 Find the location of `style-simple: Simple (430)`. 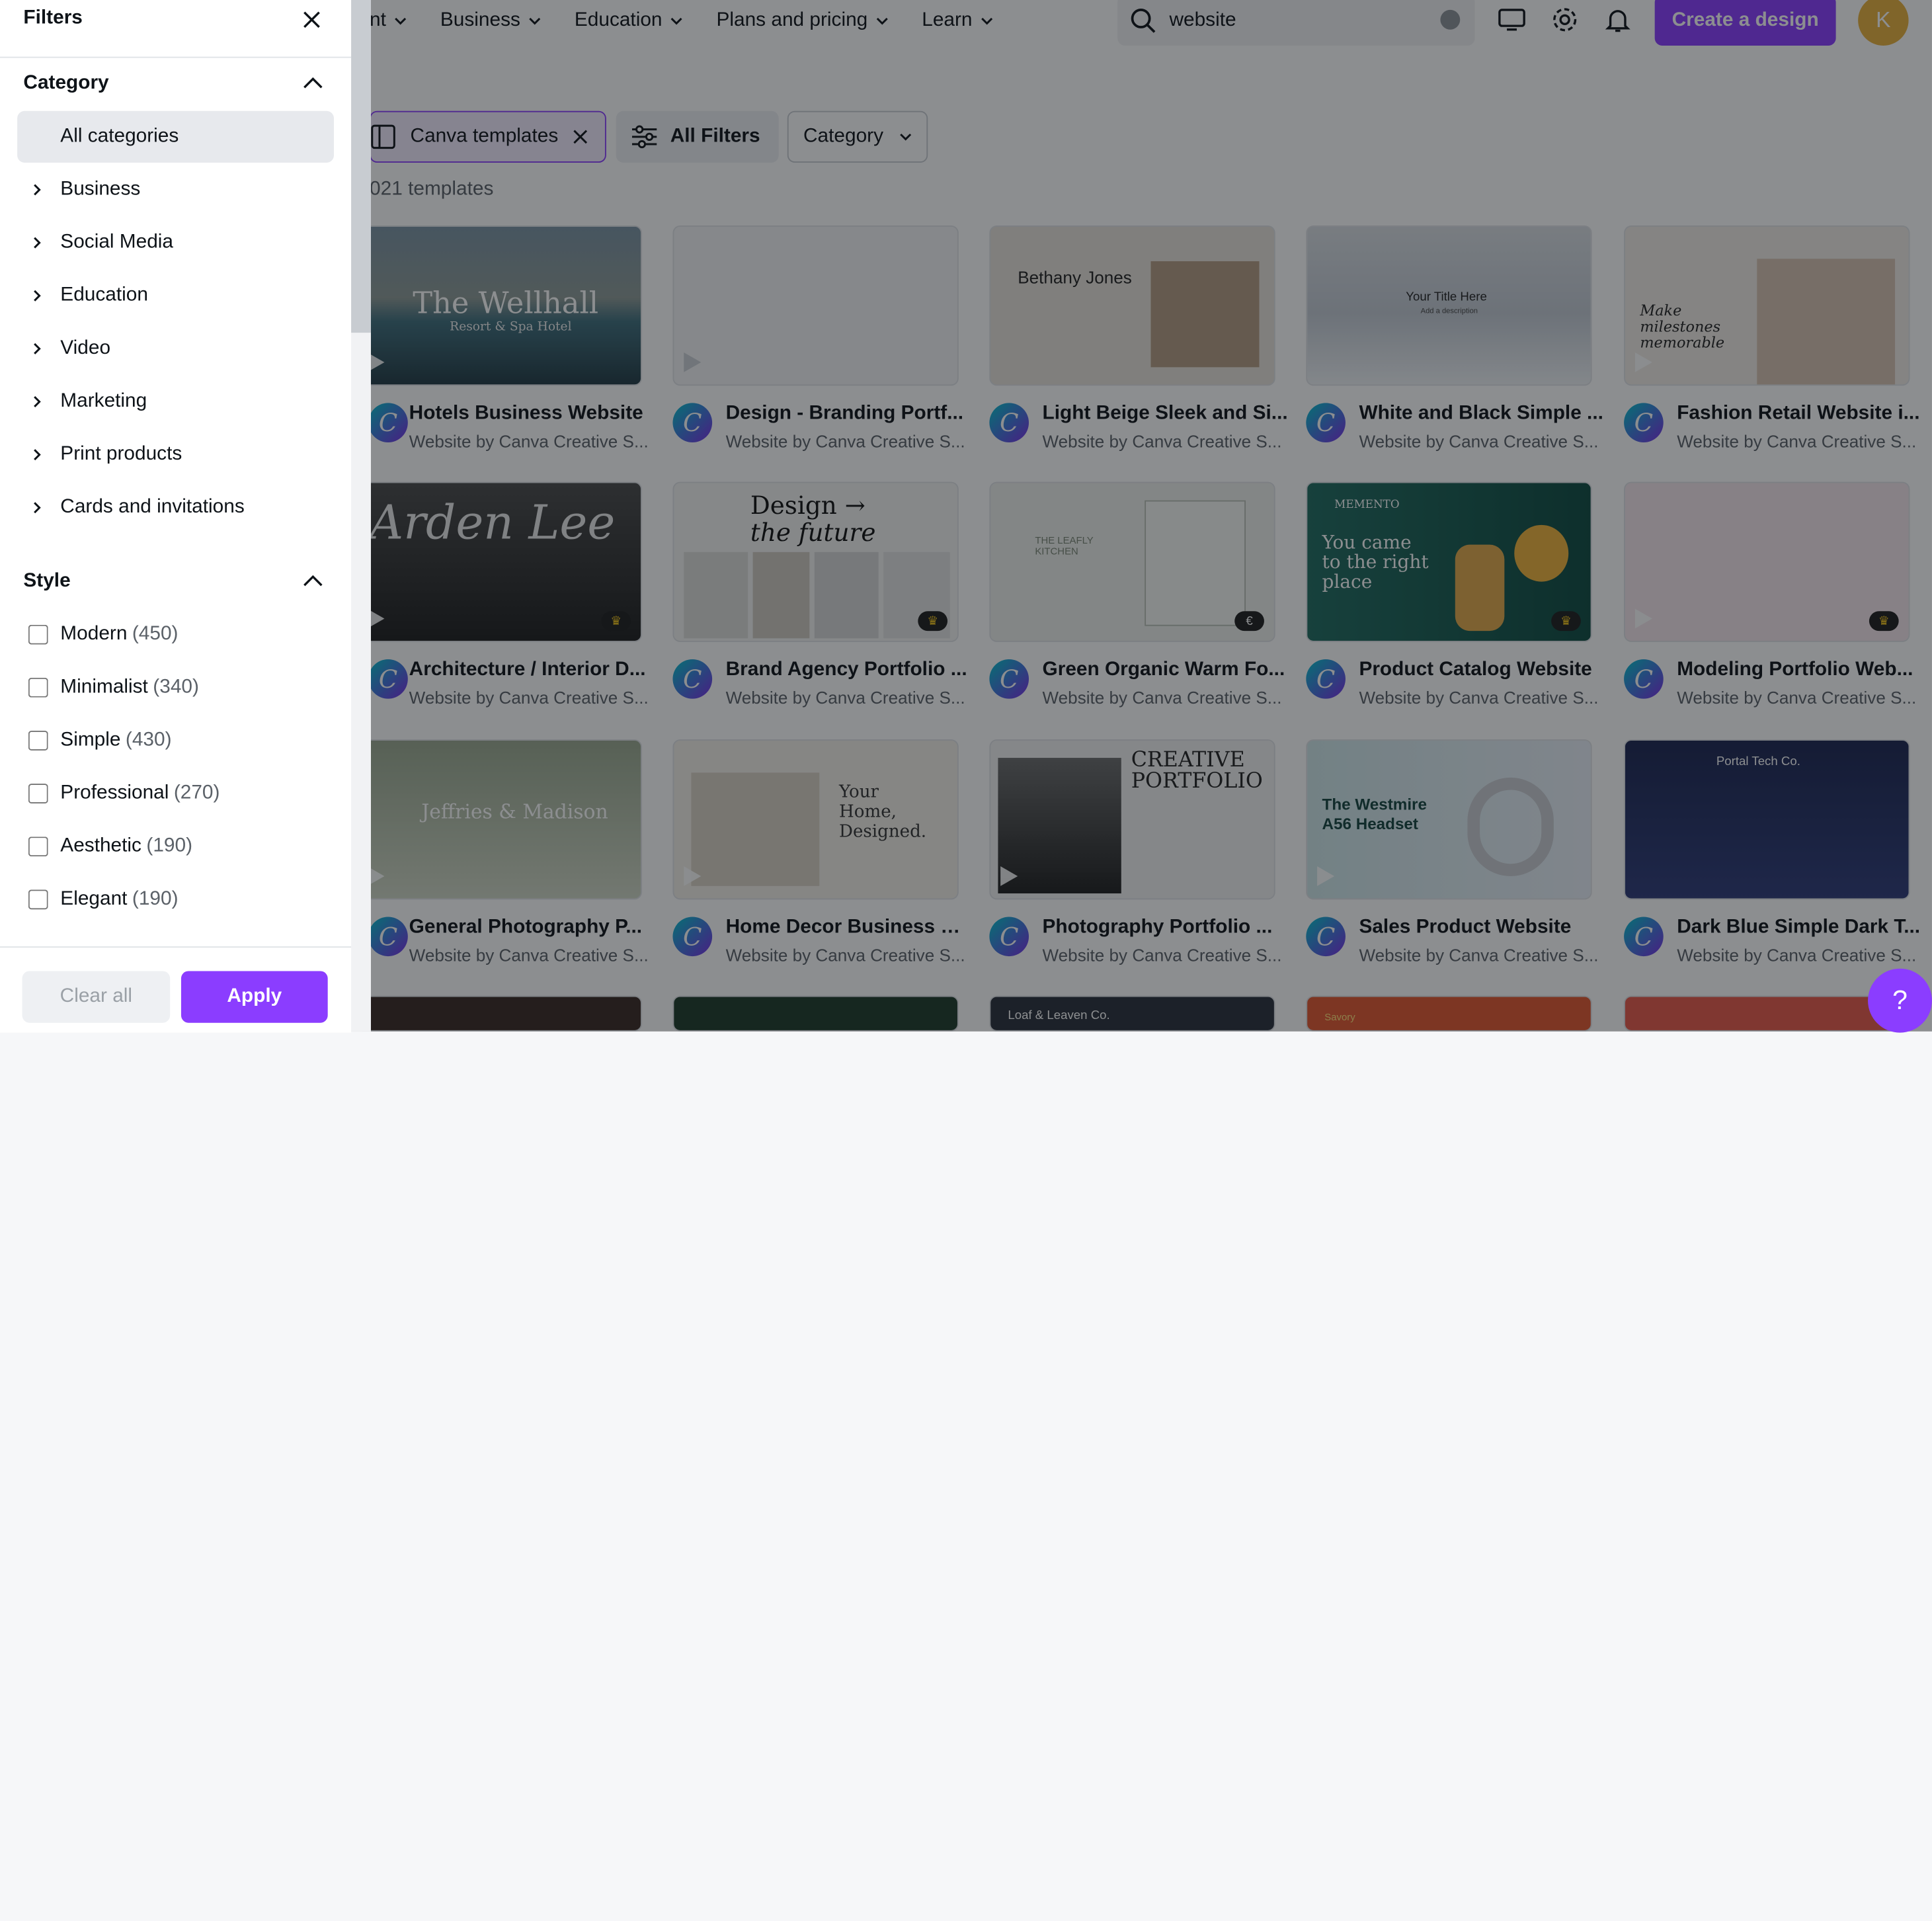

style-simple: Simple (430) is located at coordinates (100, 741).